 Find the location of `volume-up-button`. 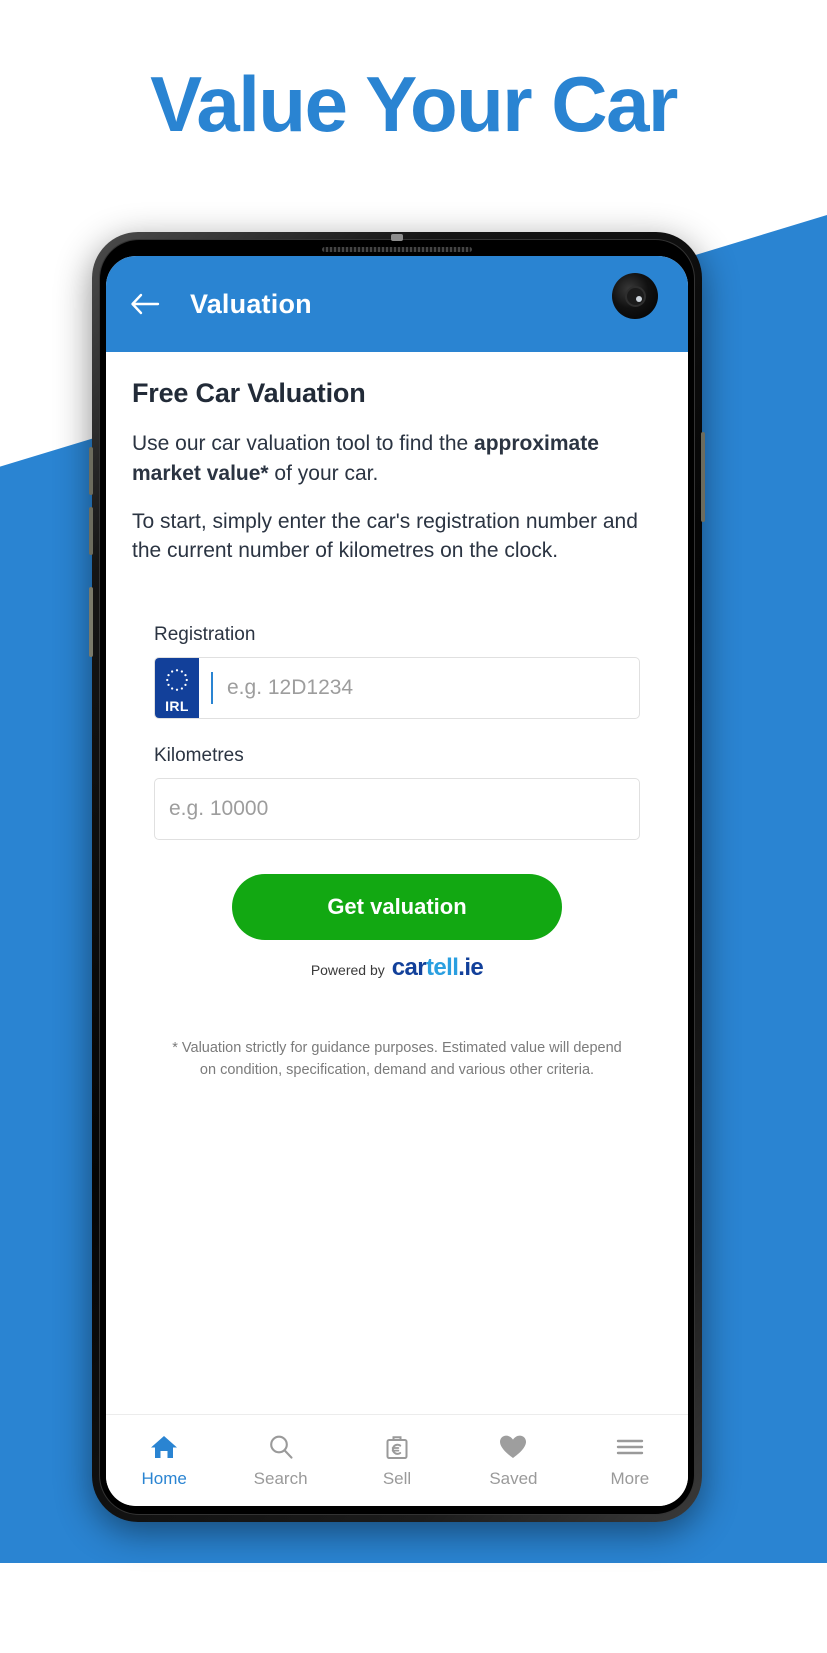

volume-up-button is located at coordinates (91, 471).